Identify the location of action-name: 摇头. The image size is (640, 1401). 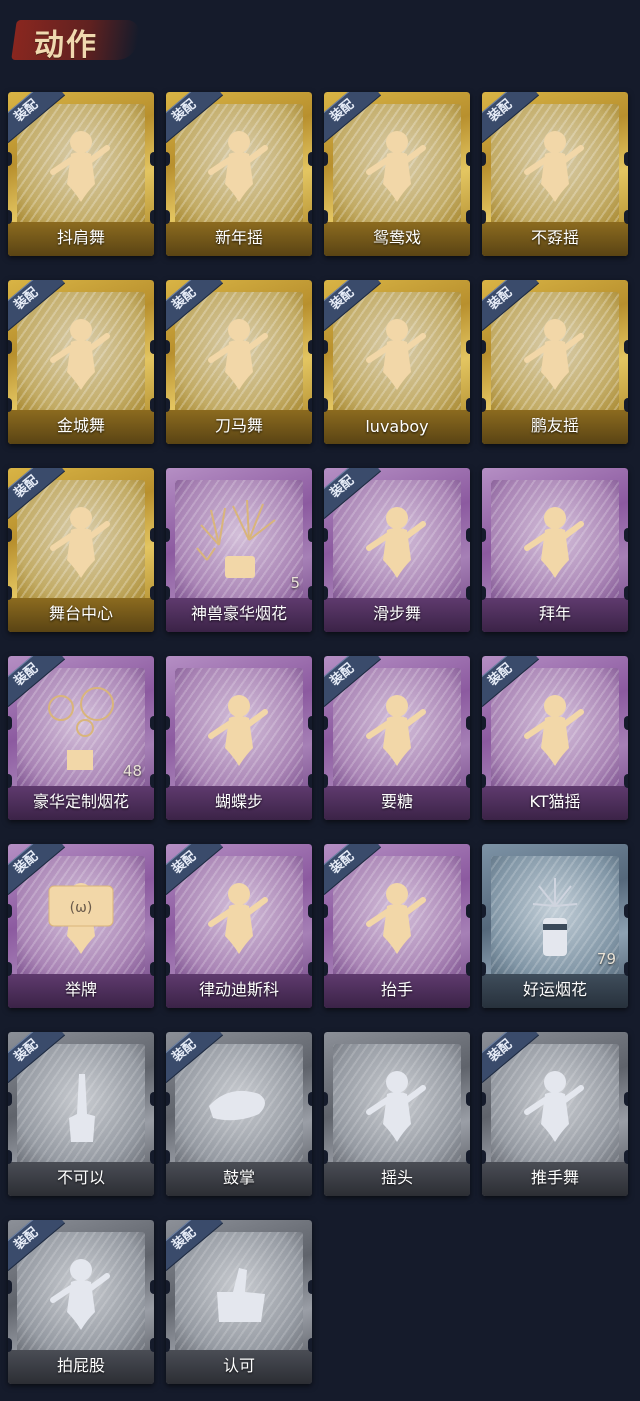
(396, 1177).